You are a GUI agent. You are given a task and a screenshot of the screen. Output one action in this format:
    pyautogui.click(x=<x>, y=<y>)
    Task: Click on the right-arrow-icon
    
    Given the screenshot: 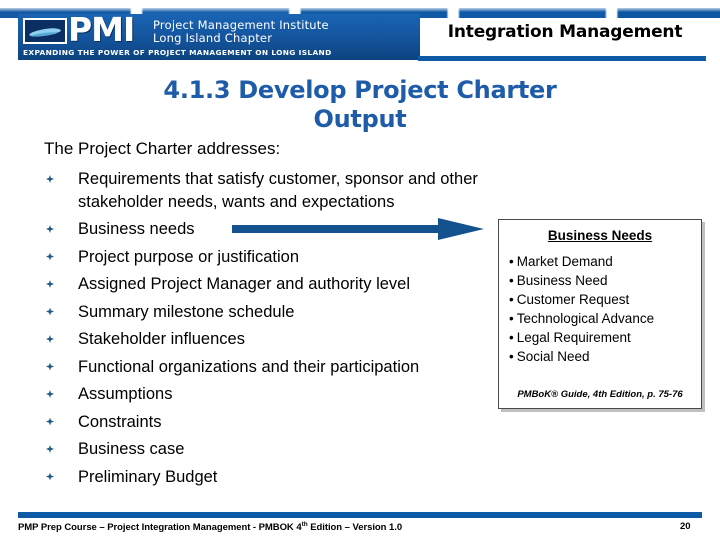 What is the action you would take?
    pyautogui.click(x=358, y=229)
    